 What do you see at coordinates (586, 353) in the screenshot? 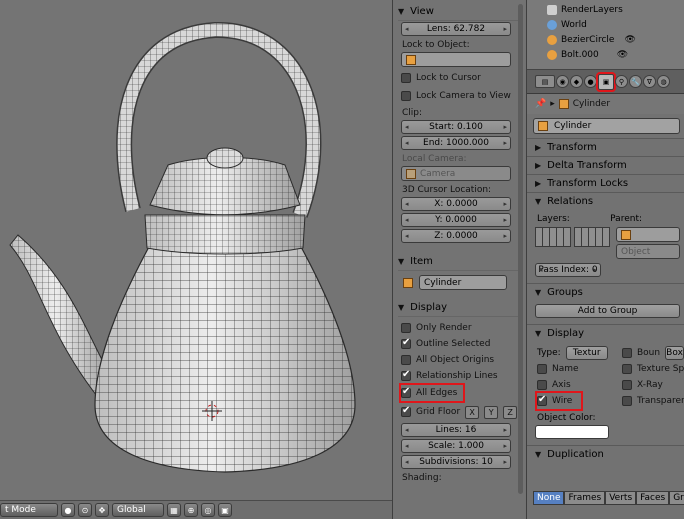
I see `display-type-dropdown: Textur` at bounding box center [586, 353].